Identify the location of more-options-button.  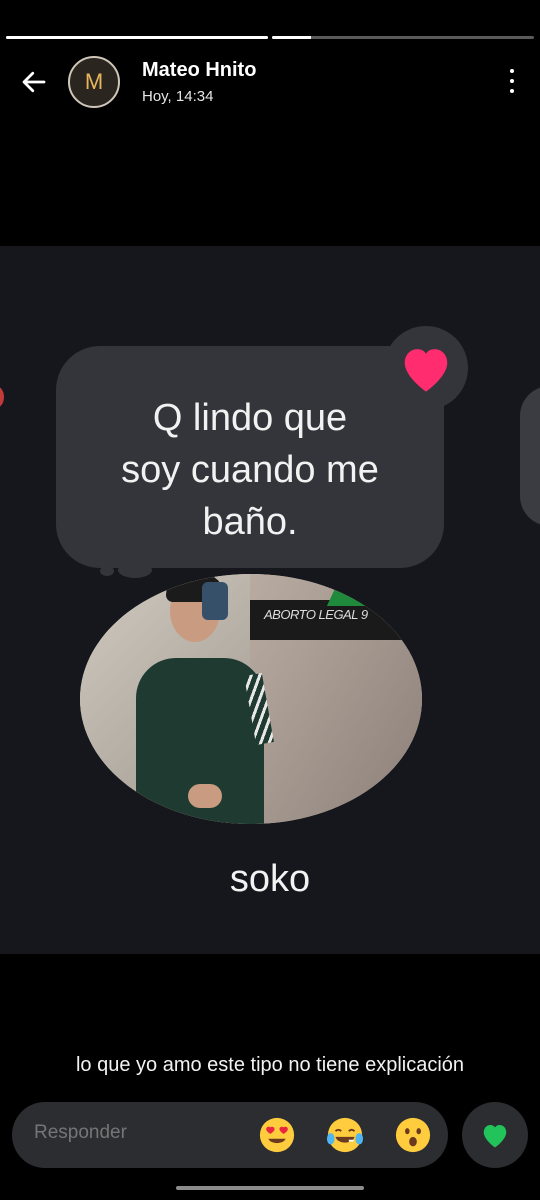
(512, 81).